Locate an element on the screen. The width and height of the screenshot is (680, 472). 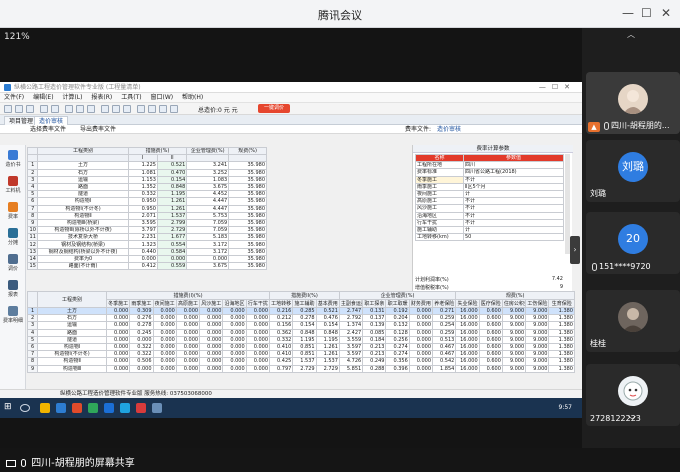
menu-item: 文件(F) is located at coordinates (14, 97).